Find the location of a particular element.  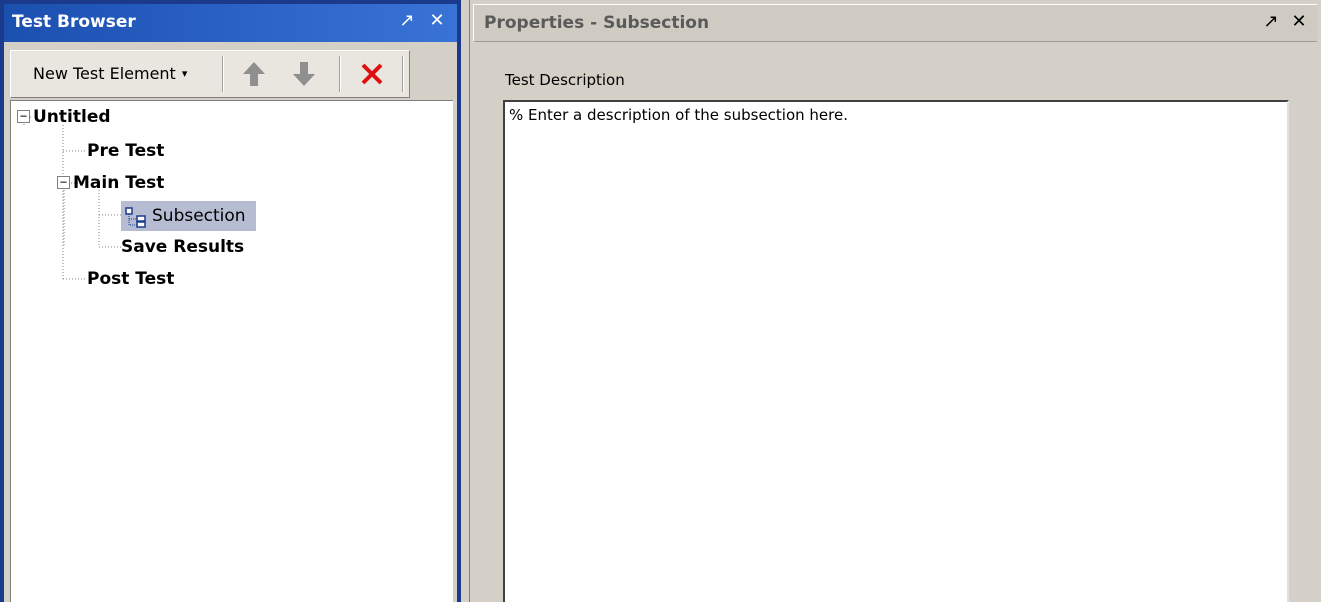

arrow-up-icon is located at coordinates (254, 74).